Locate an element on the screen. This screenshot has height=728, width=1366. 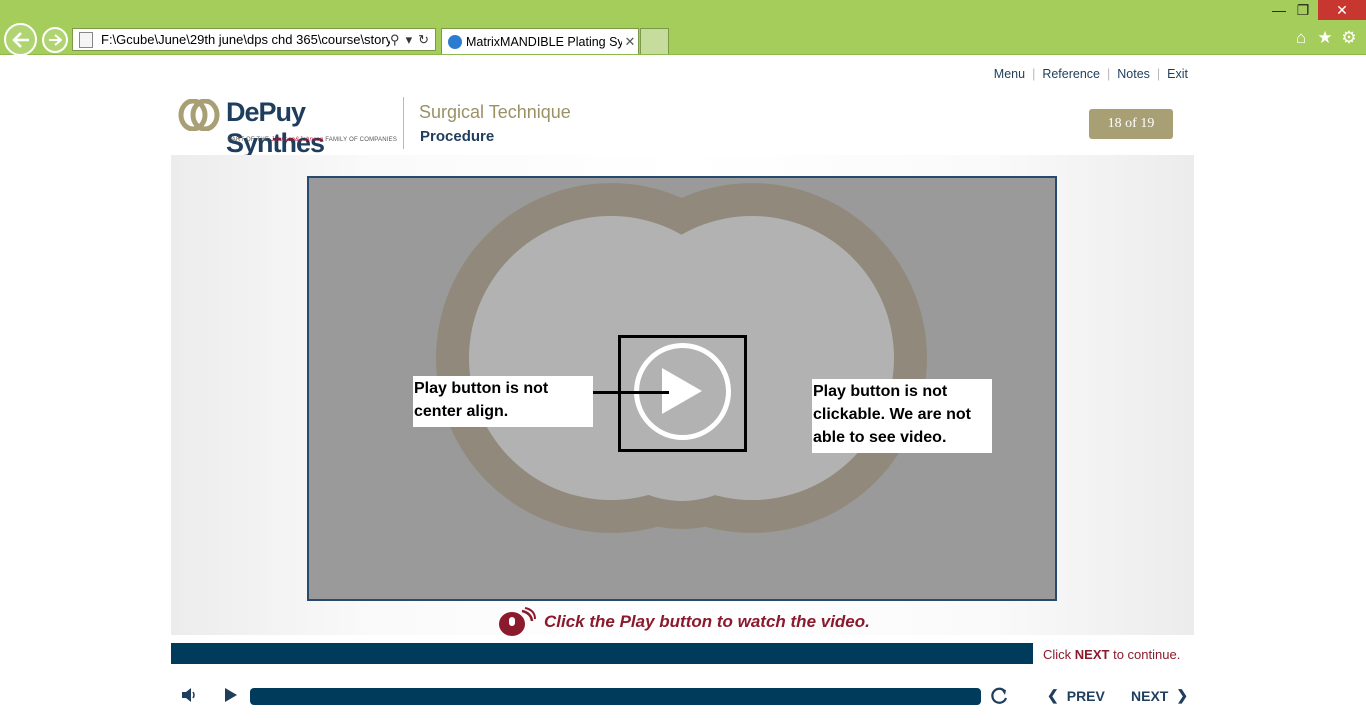
ie-icon is located at coordinates (455, 41).